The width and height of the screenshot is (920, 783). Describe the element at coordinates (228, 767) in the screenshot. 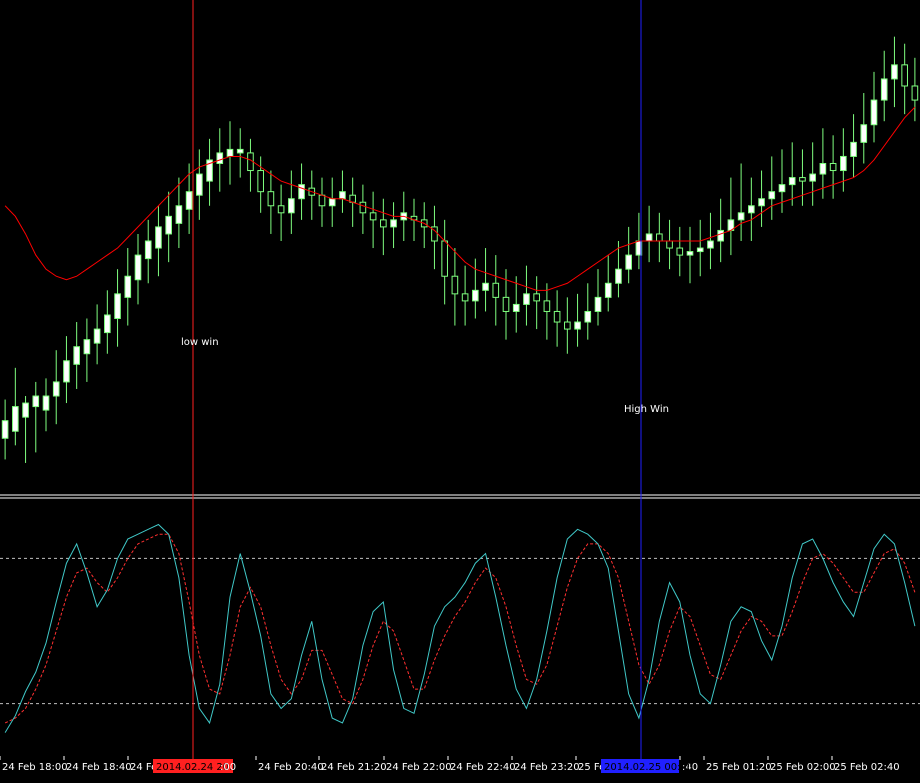

I see `crosshair-time-label-red-tail: :00` at that location.